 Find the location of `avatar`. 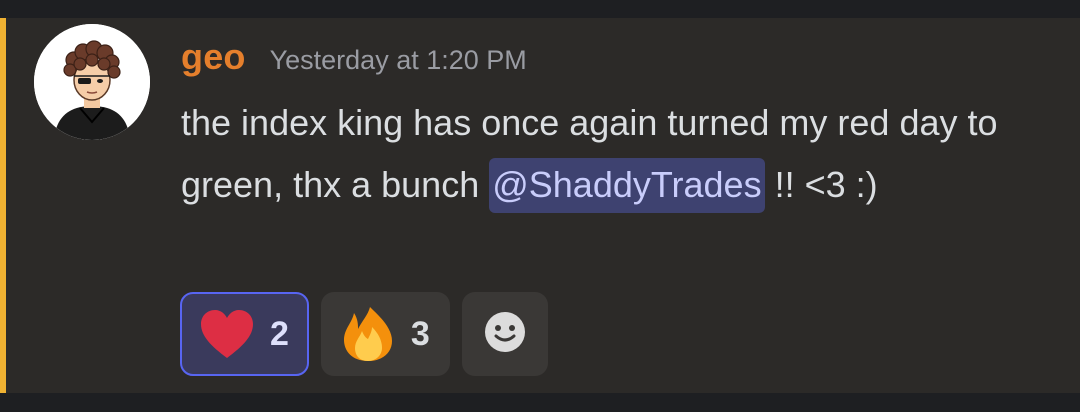

avatar is located at coordinates (92, 82).